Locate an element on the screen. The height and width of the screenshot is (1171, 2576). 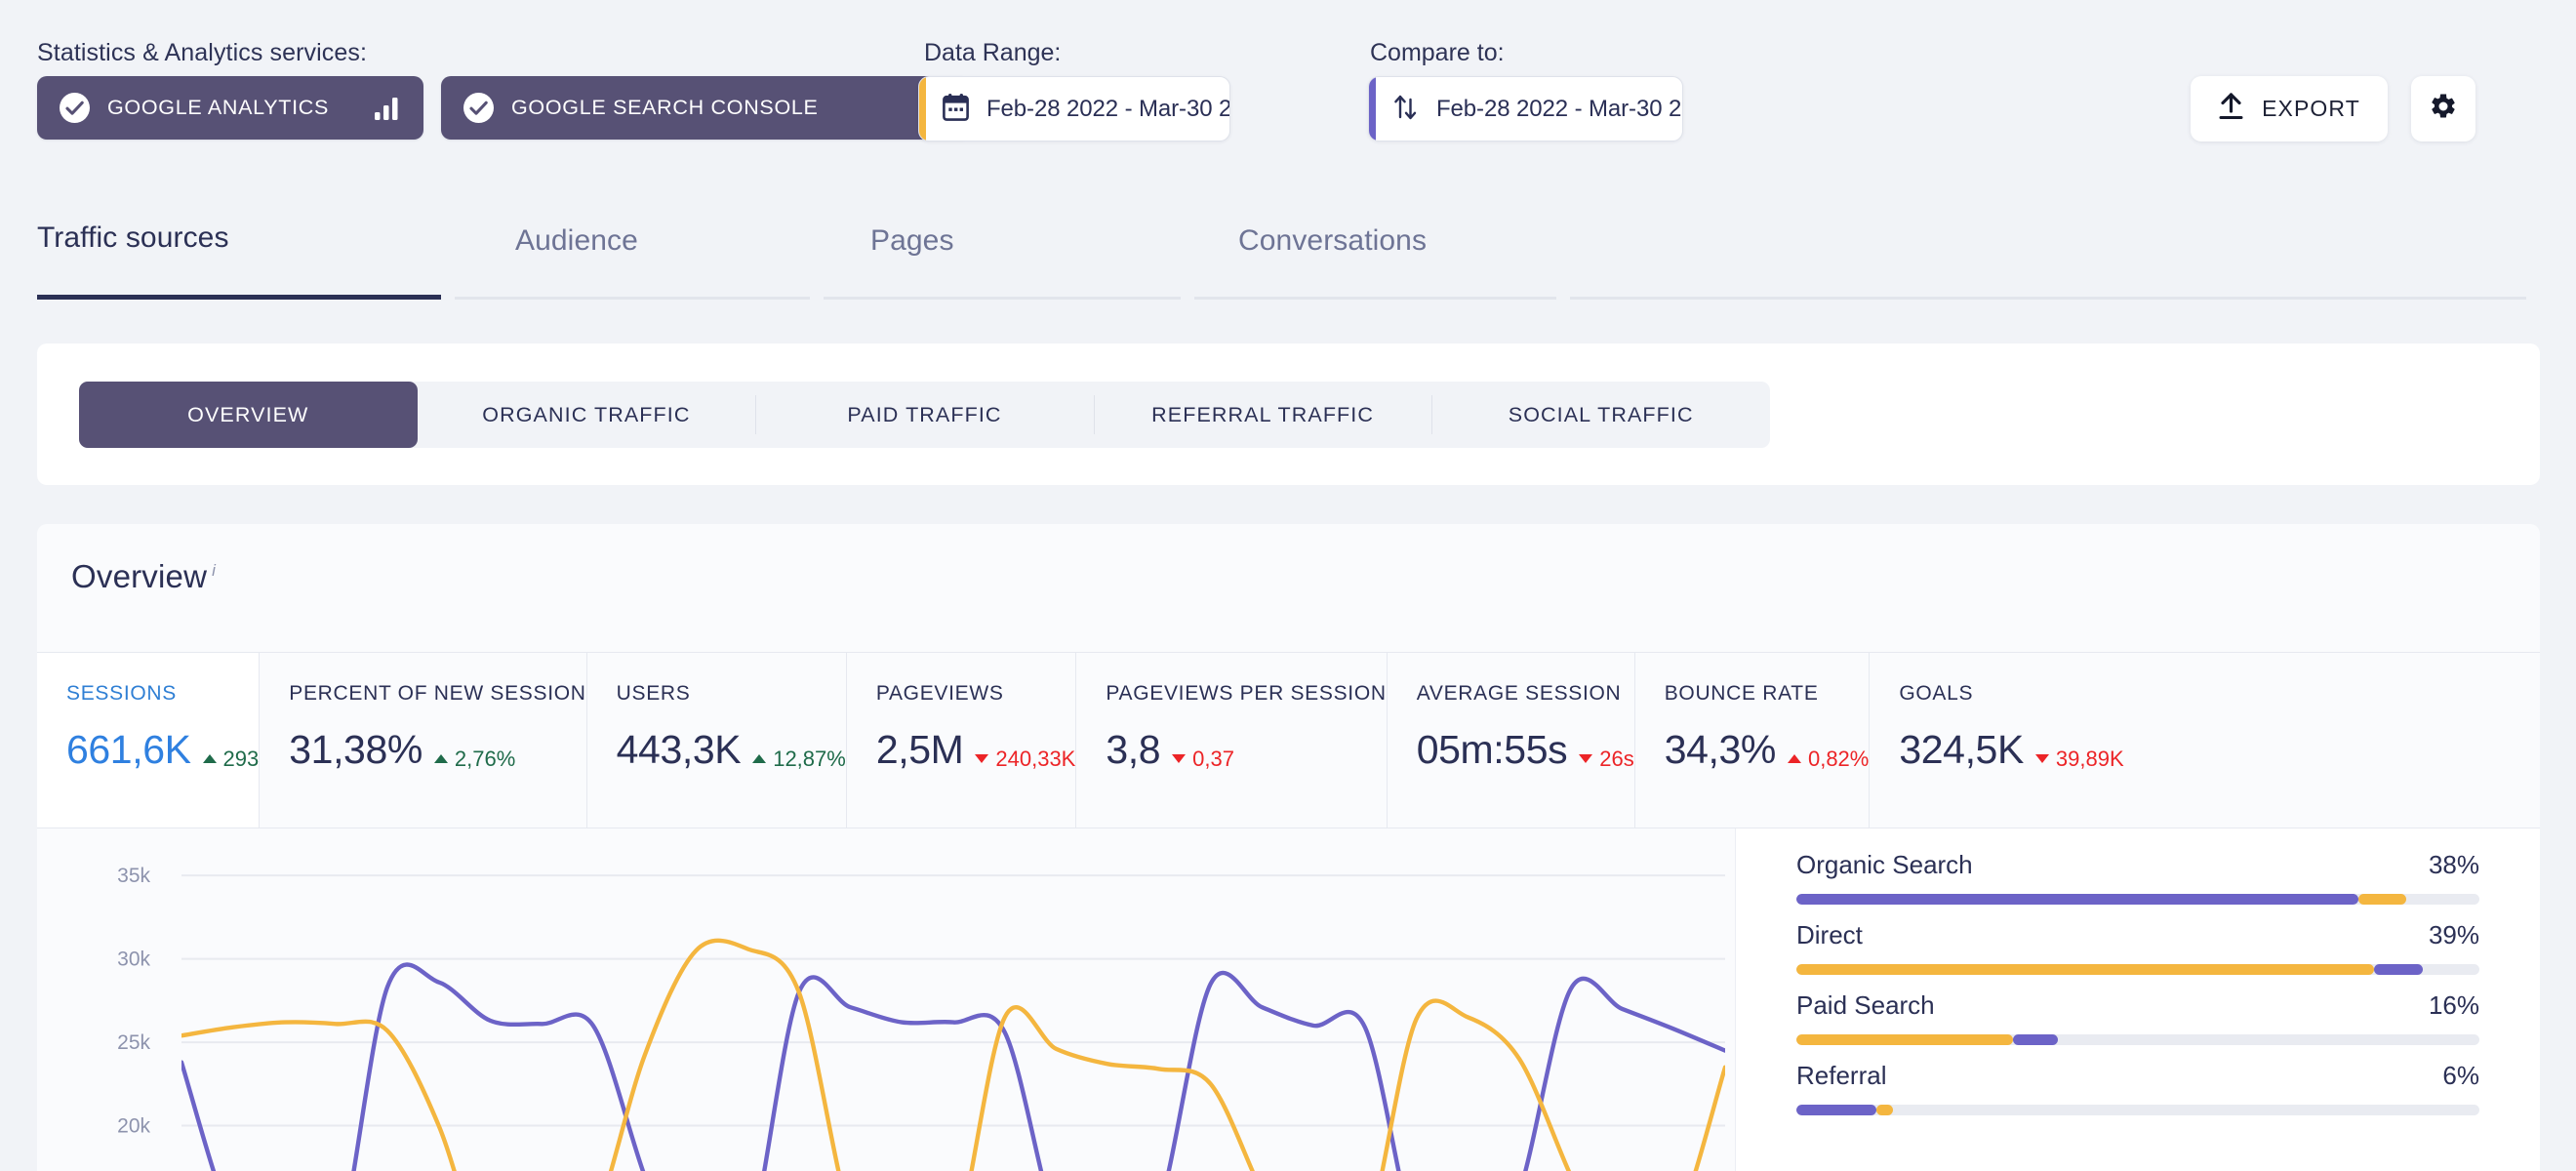
breakdown-header: Direct 39% is located at coordinates (2137, 935).